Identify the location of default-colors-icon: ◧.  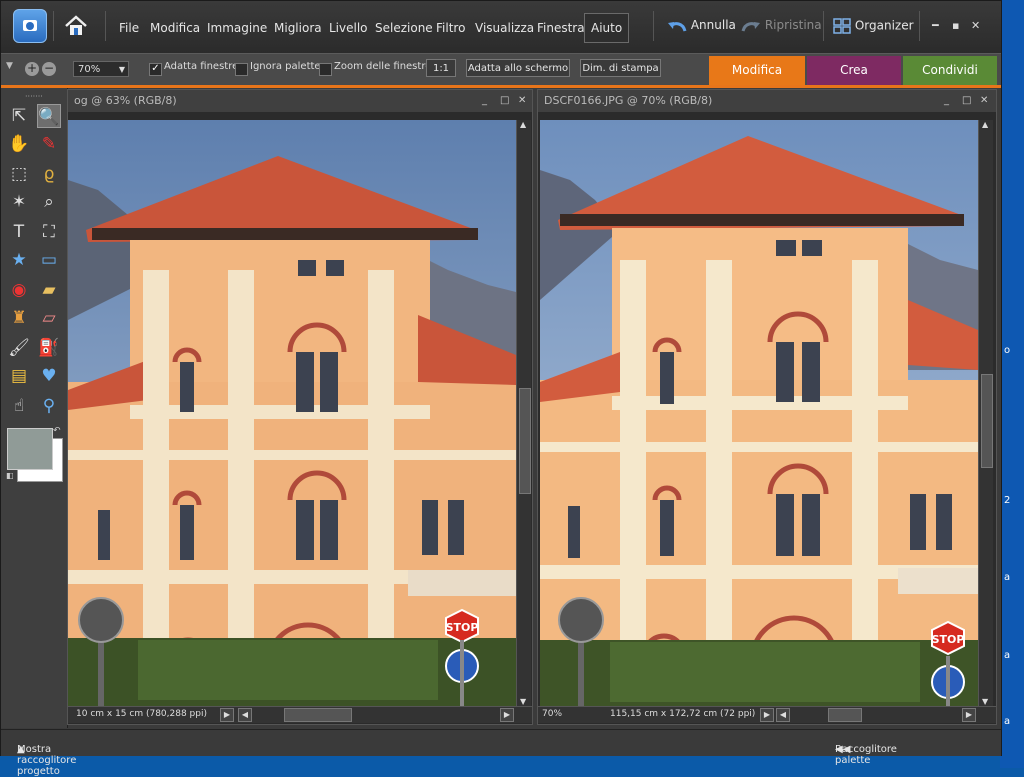
(10, 475).